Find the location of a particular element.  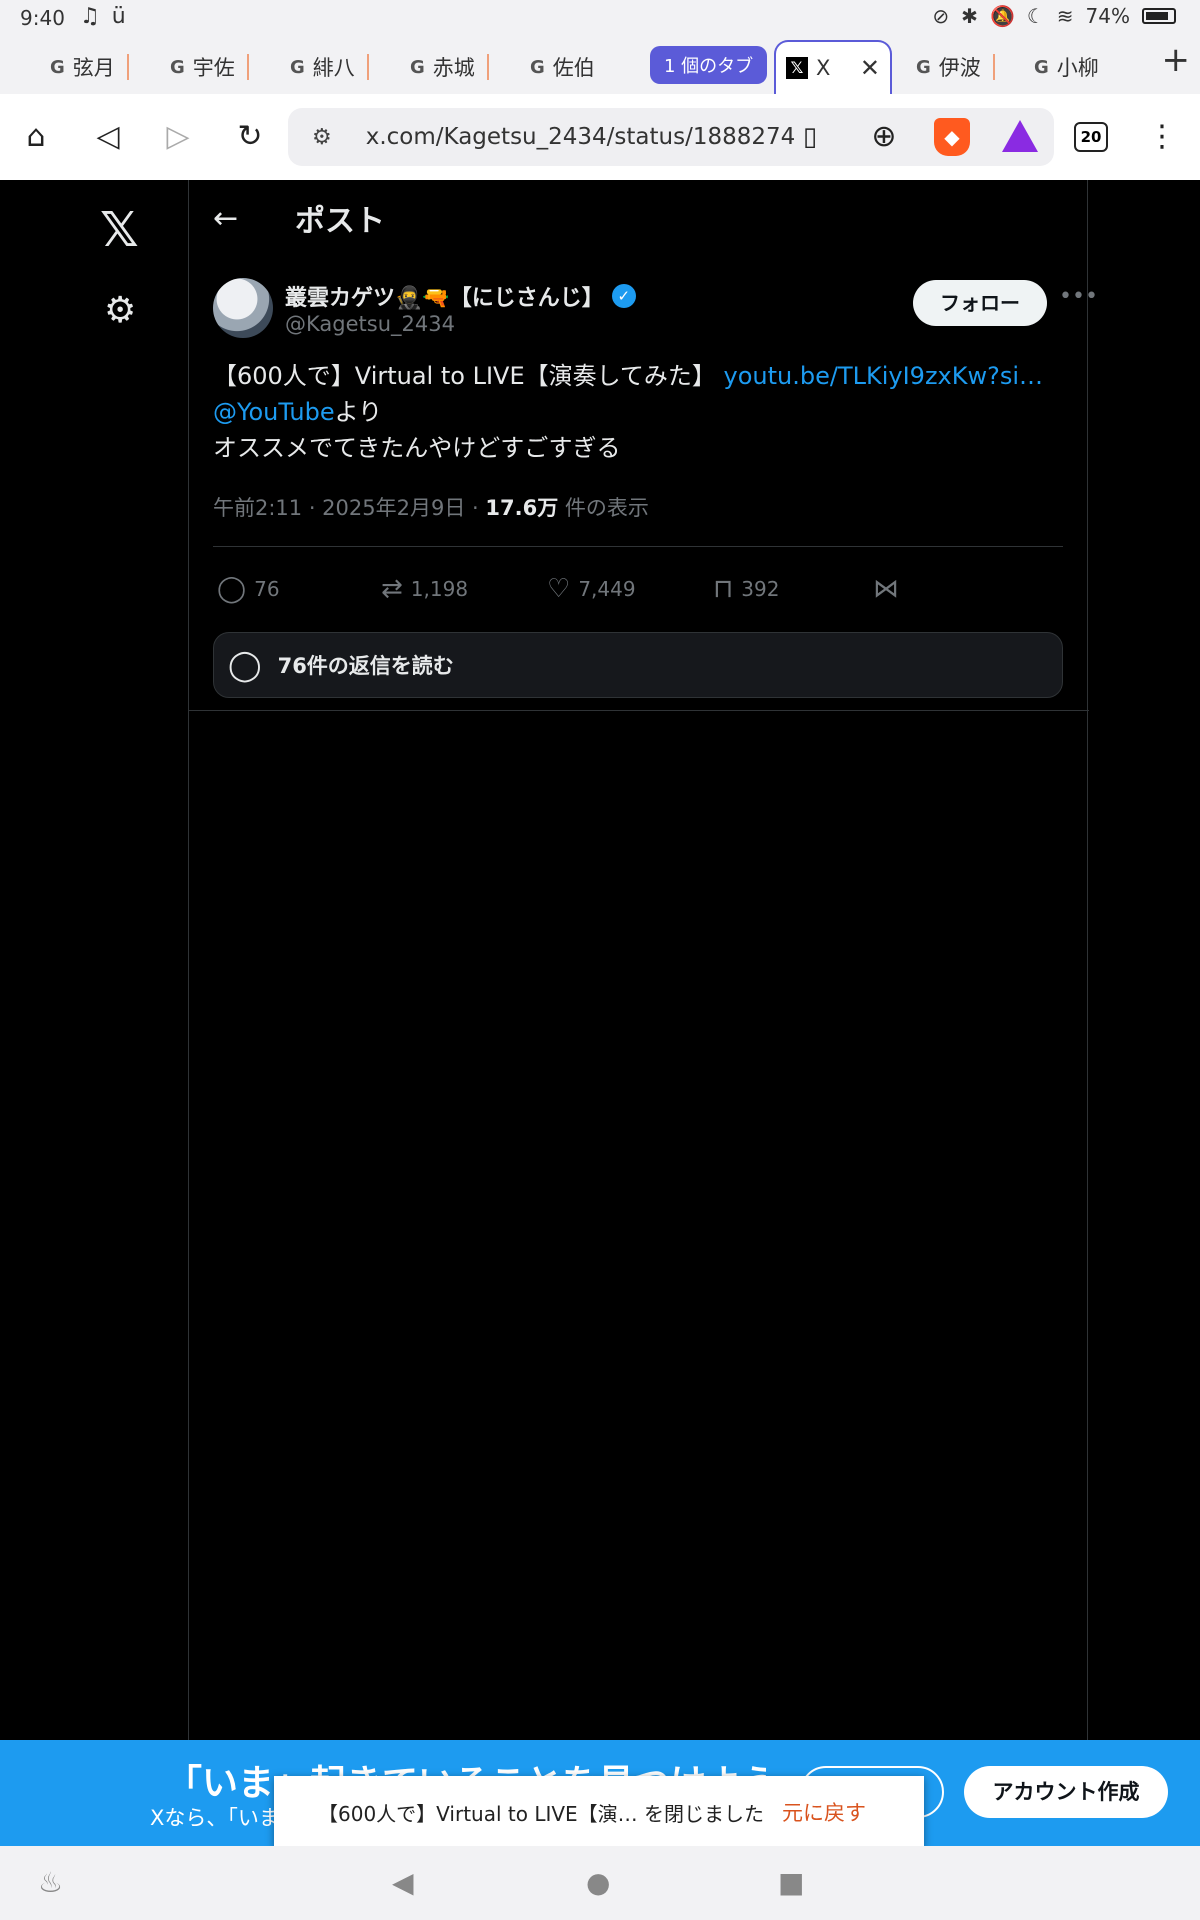

post-text-line3: オススメでてきたんやけどすごすぎる is located at coordinates (417, 448).